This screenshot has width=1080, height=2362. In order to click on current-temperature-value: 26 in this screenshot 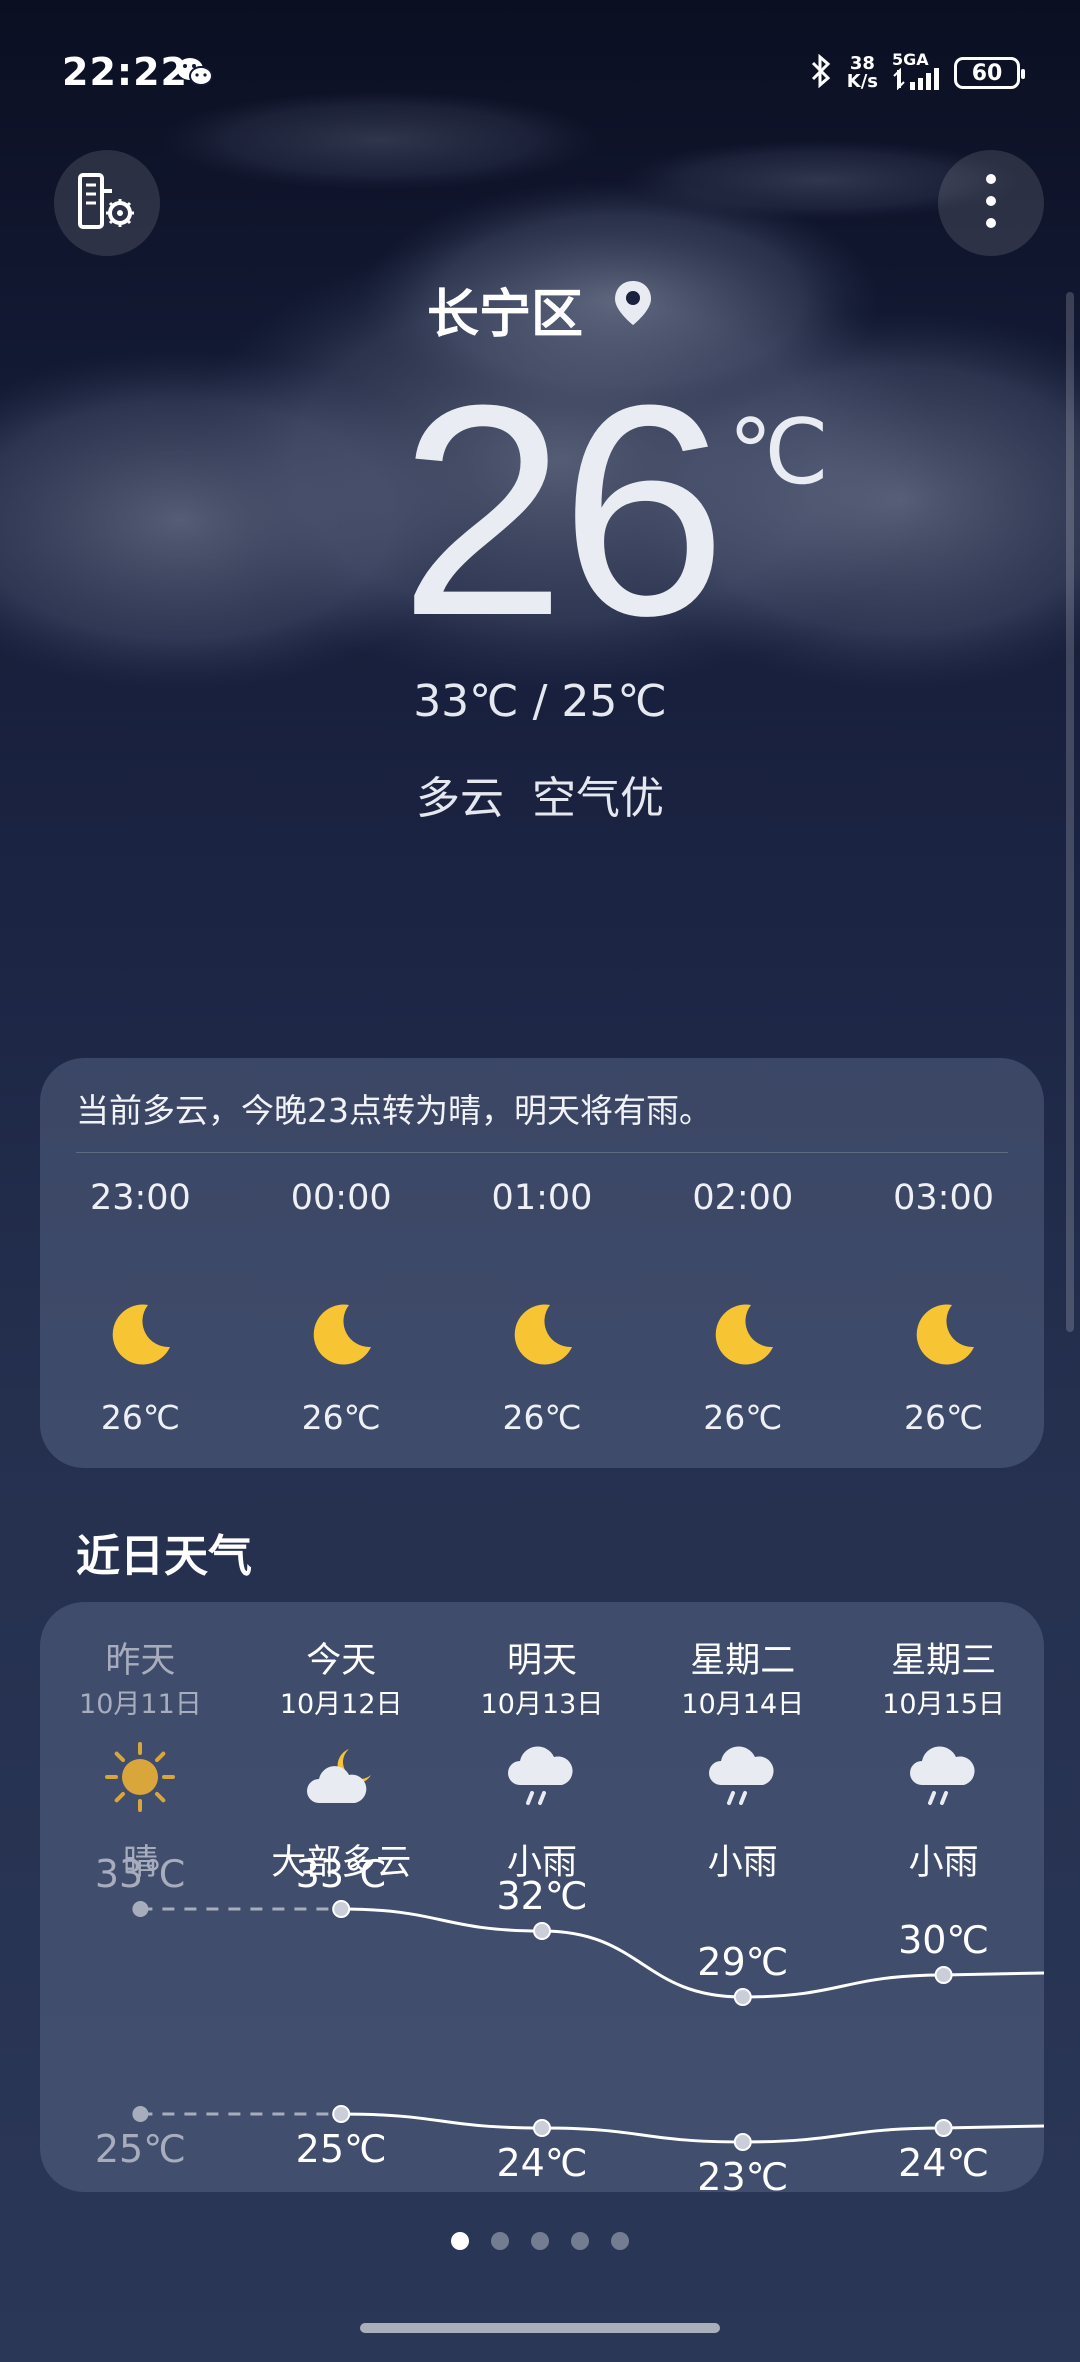, I will do `click(563, 510)`.